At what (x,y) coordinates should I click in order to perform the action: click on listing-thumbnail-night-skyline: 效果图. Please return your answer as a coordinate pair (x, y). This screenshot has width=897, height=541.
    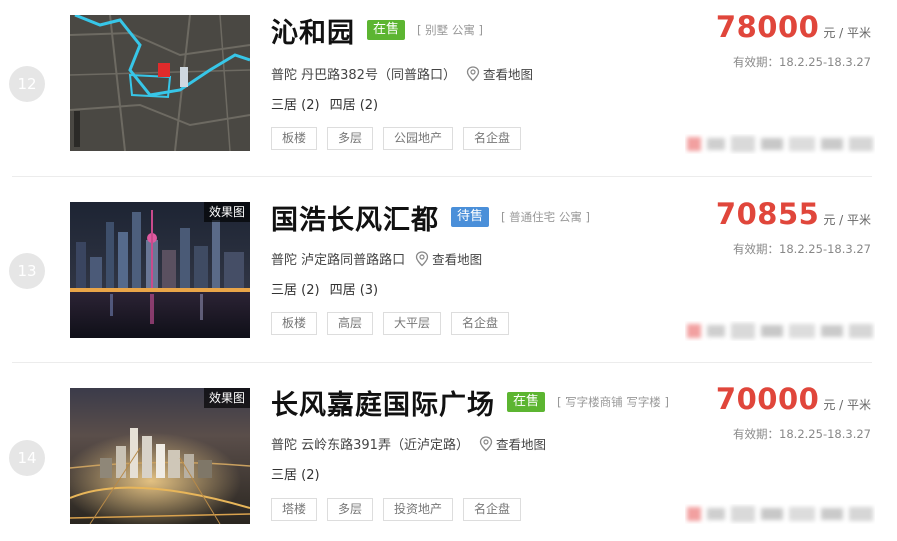
    Looking at the image, I should click on (160, 270).